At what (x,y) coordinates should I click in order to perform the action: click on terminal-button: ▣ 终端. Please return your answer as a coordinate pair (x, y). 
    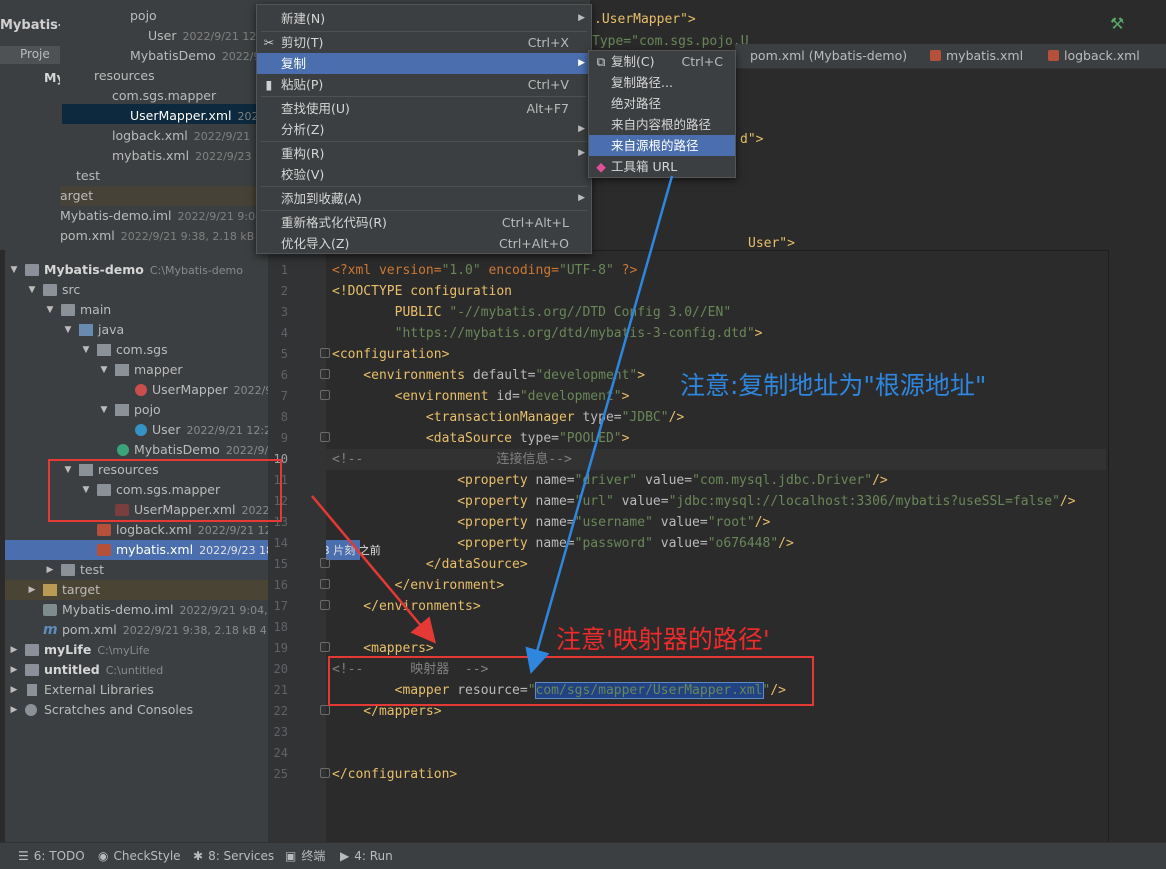
    Looking at the image, I should click on (305, 856).